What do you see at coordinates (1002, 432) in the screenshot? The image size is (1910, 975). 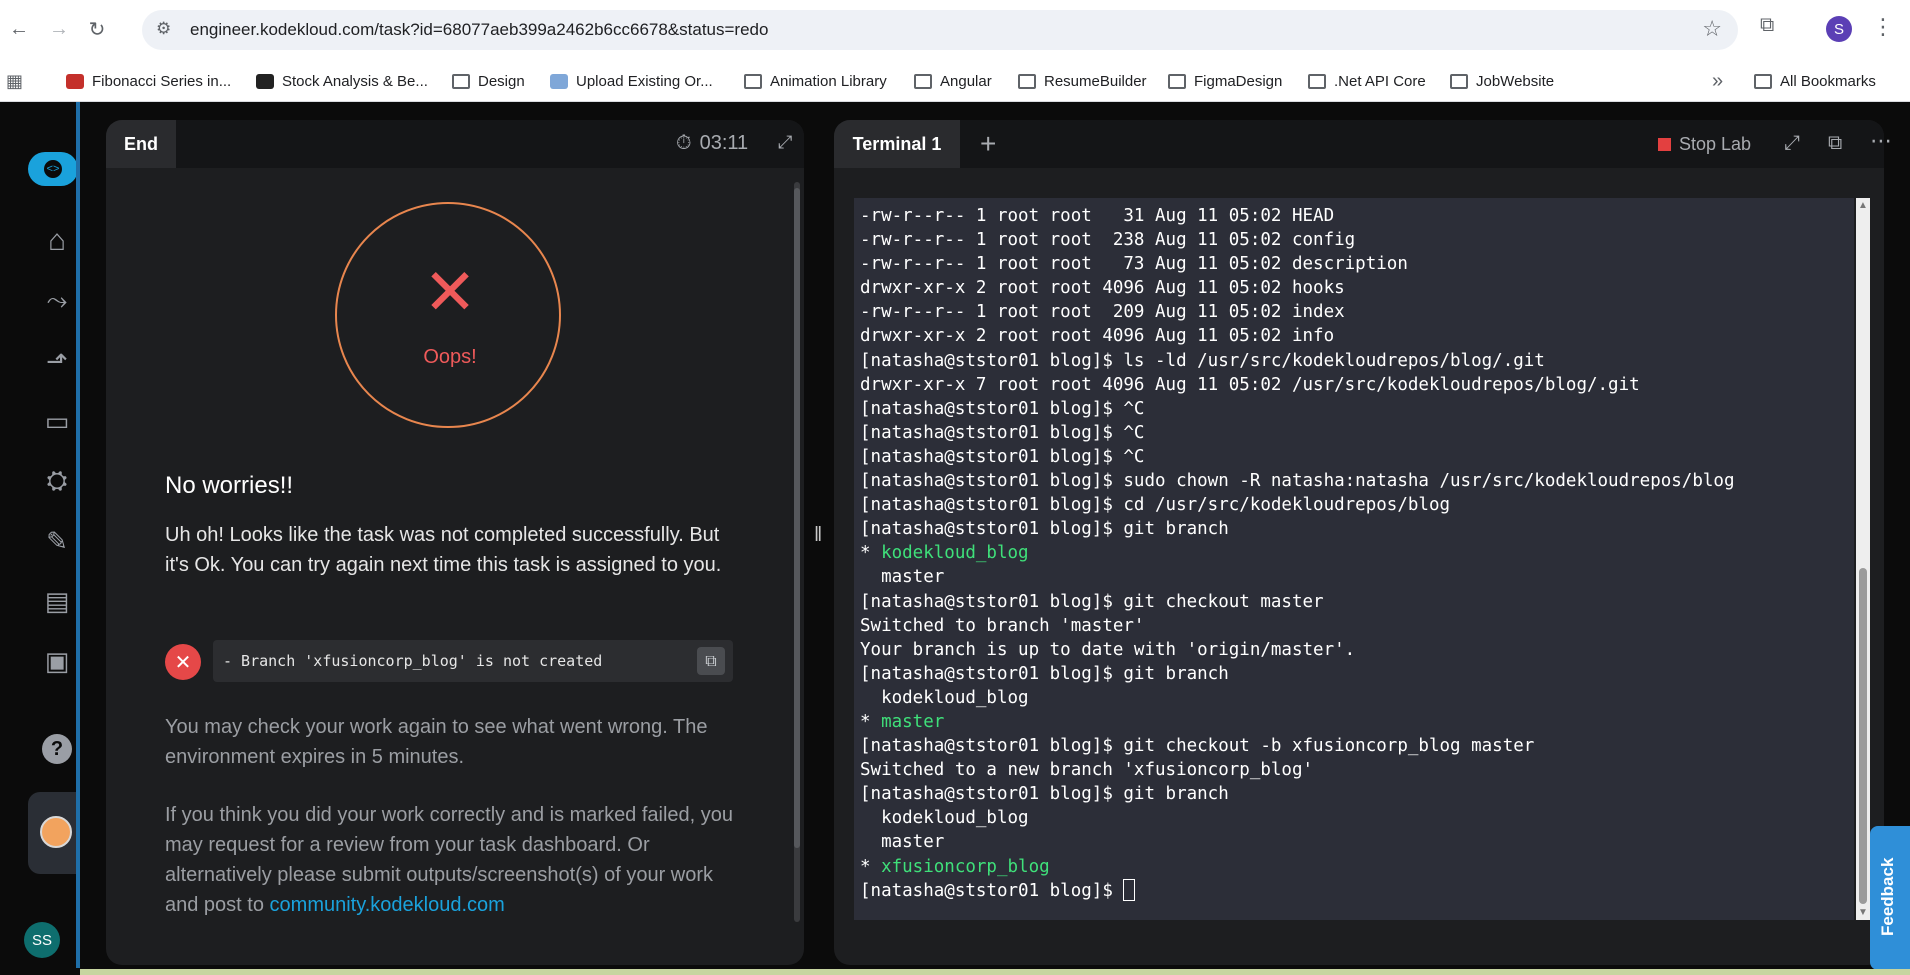 I see `terminal-line: [natasha@ststor01 blog]$ ^C` at bounding box center [1002, 432].